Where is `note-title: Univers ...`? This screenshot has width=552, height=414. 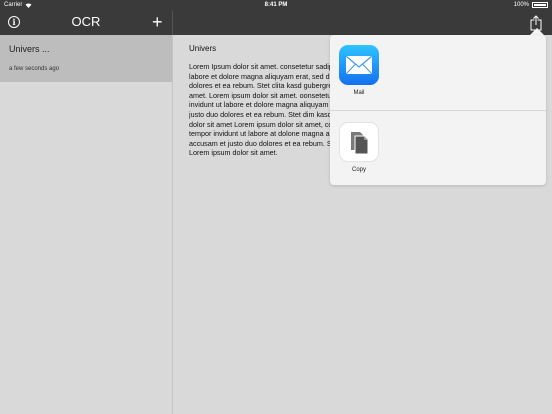
note-title: Univers ... is located at coordinates (29, 49).